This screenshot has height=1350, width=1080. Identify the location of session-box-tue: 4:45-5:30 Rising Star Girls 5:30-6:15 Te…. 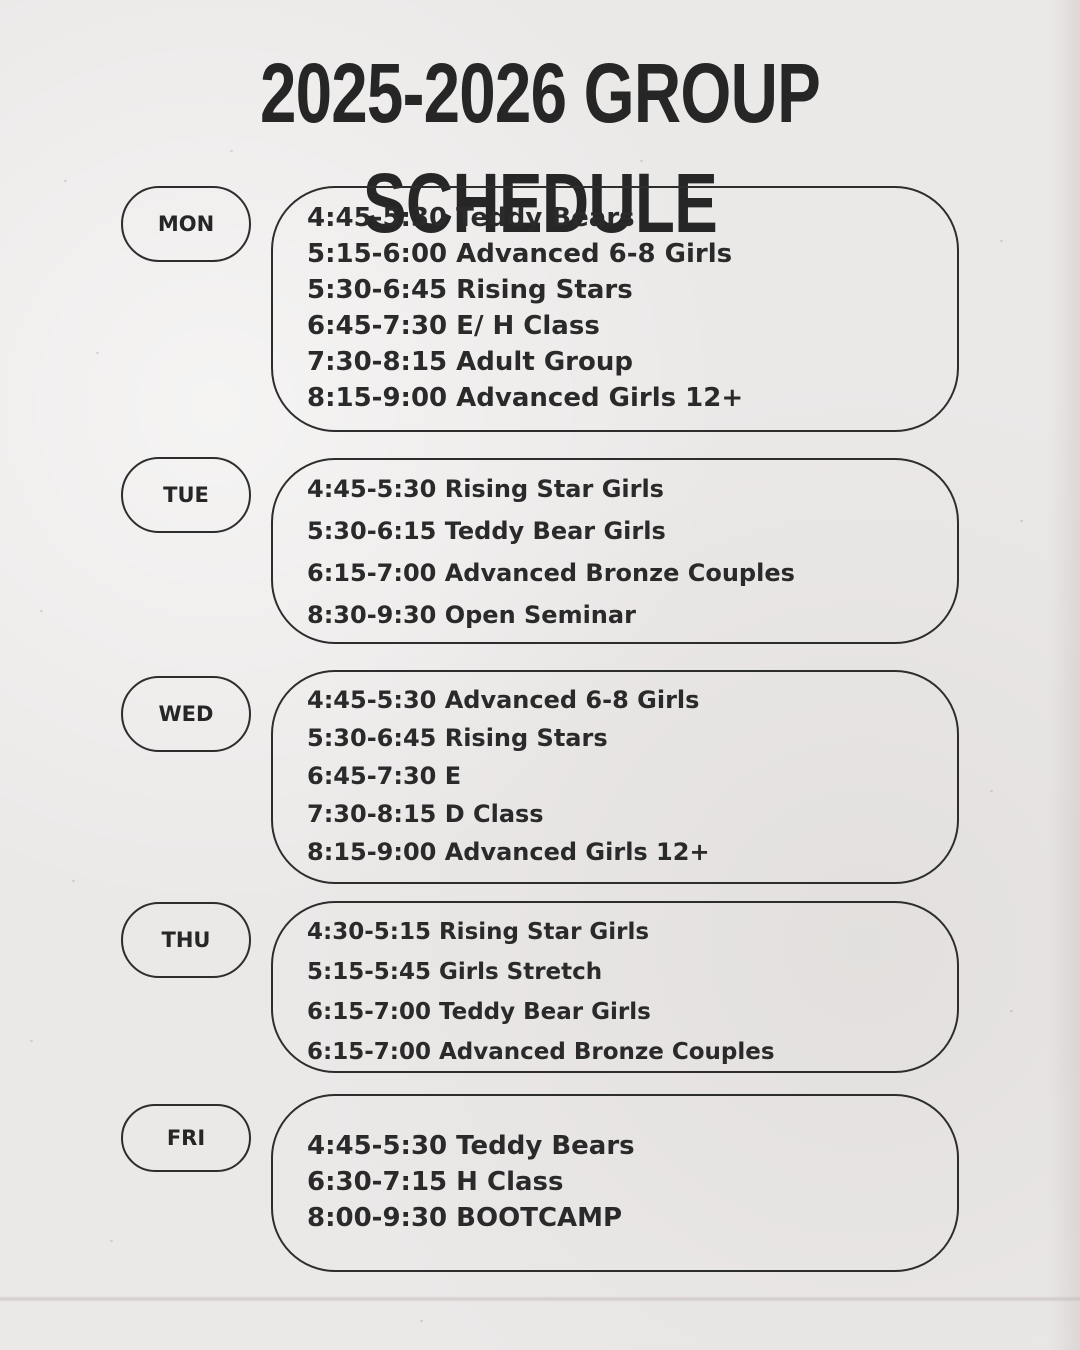
(615, 551).